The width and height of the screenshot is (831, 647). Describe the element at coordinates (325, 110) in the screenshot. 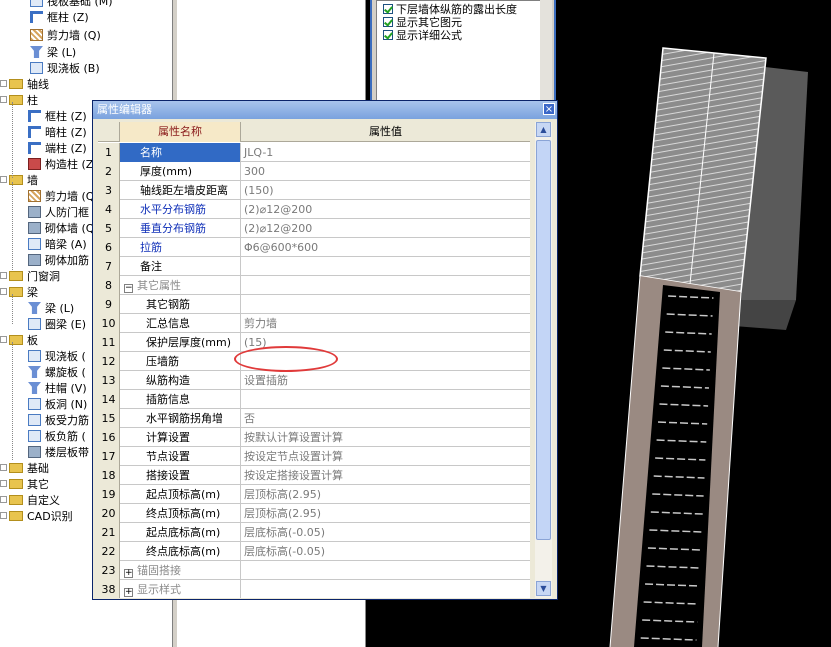

I see `property-editor-titlebar: 属性编辑器` at that location.